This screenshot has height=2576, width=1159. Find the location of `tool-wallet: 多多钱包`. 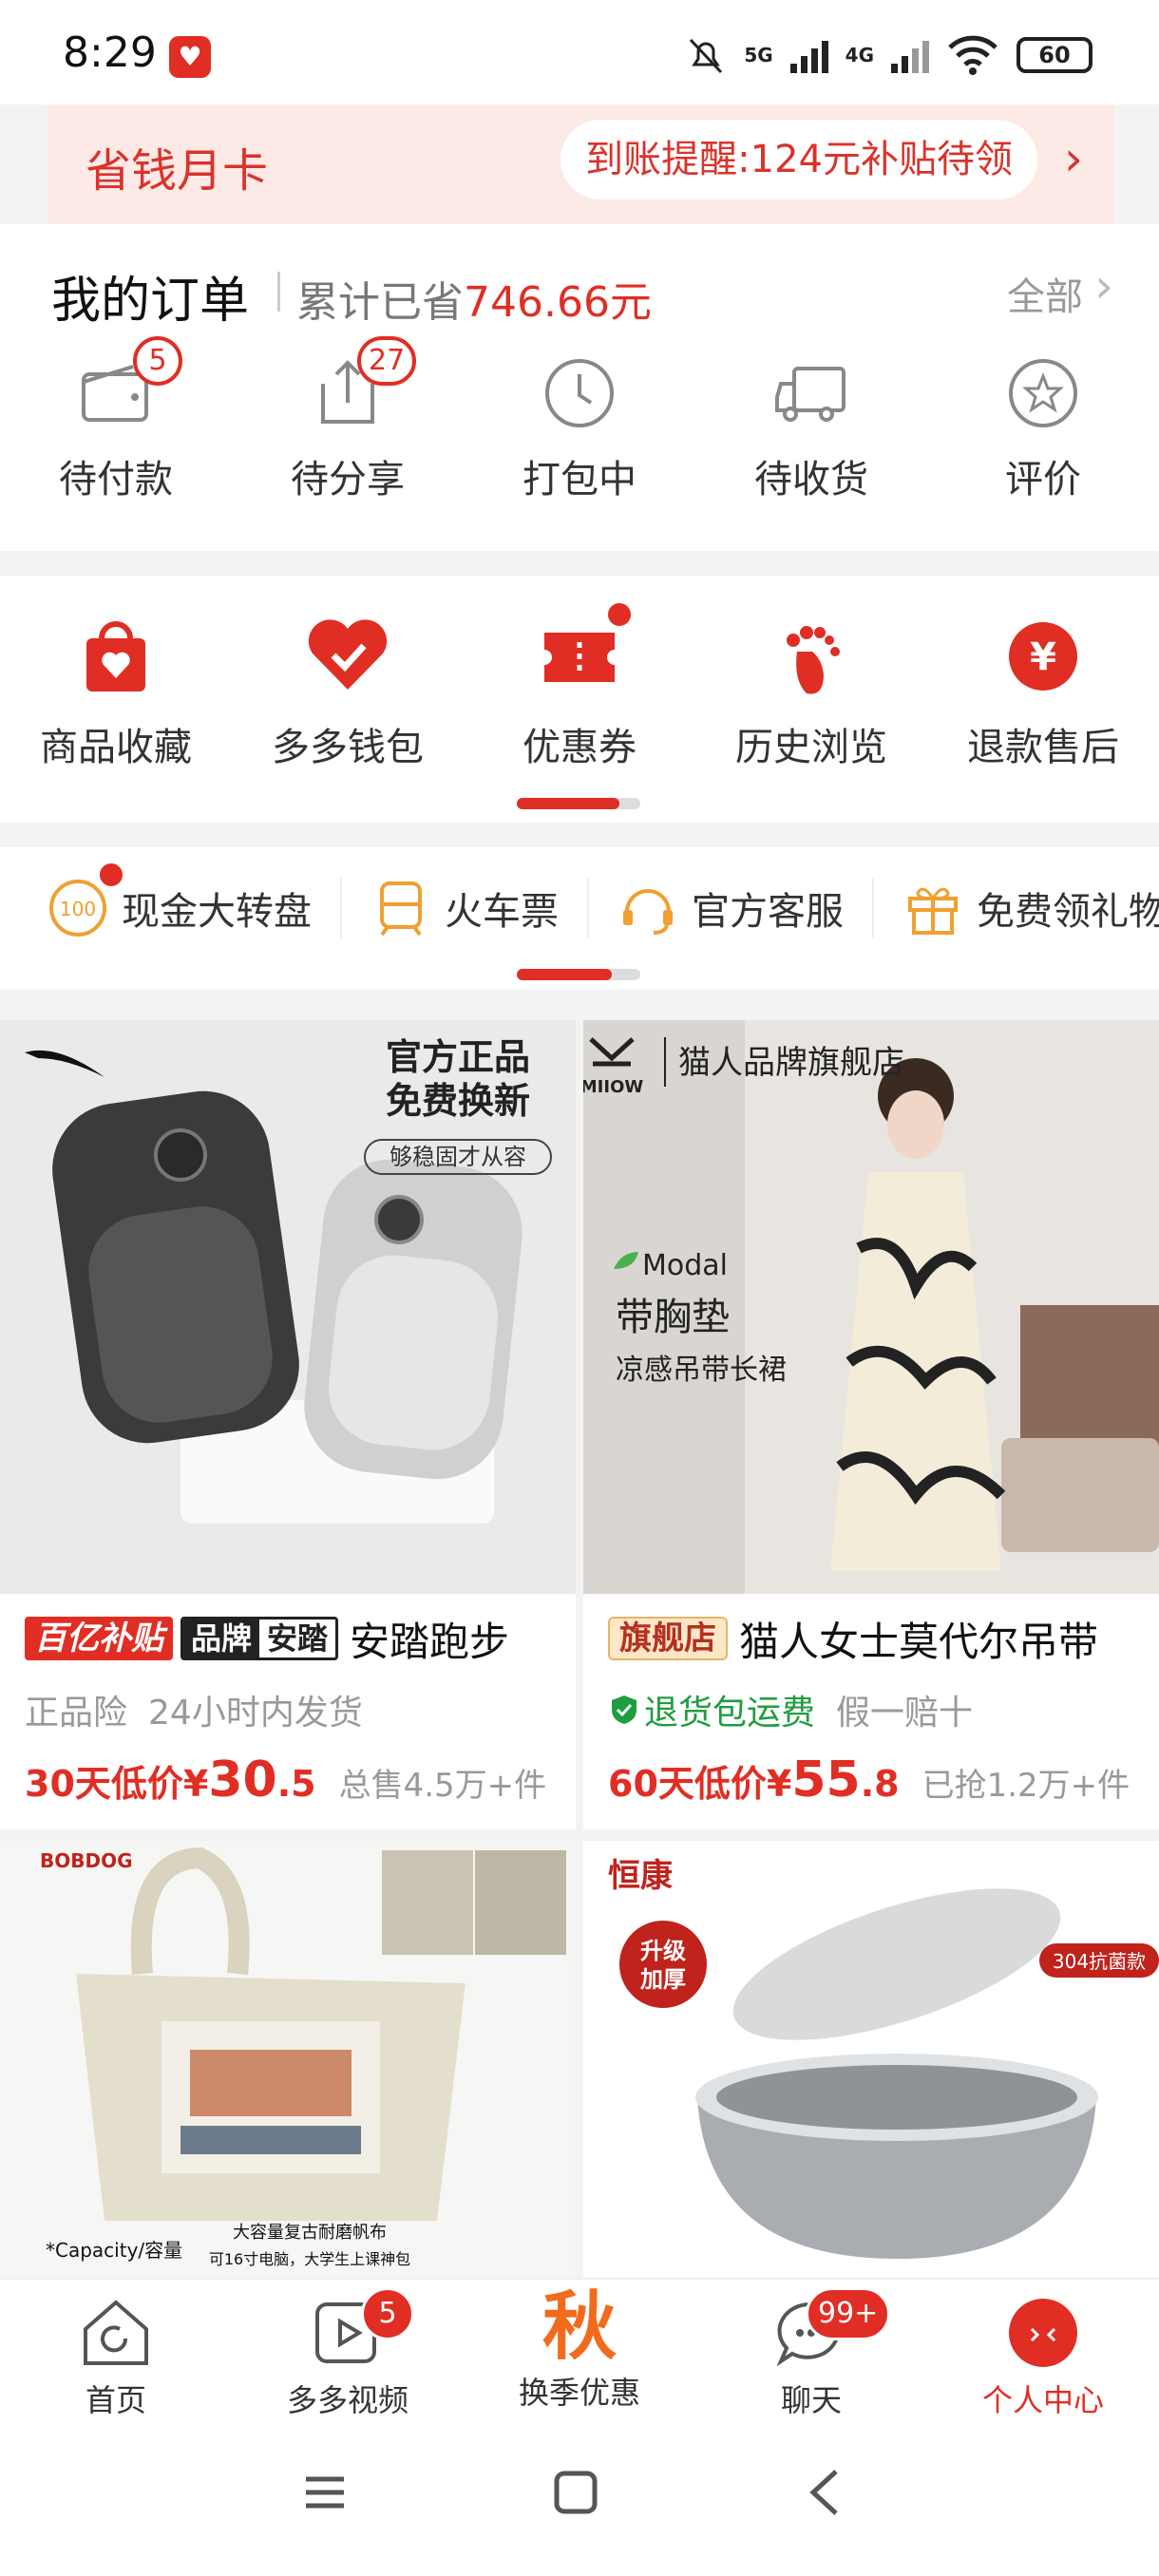

tool-wallet: 多多钱包 is located at coordinates (348, 692).